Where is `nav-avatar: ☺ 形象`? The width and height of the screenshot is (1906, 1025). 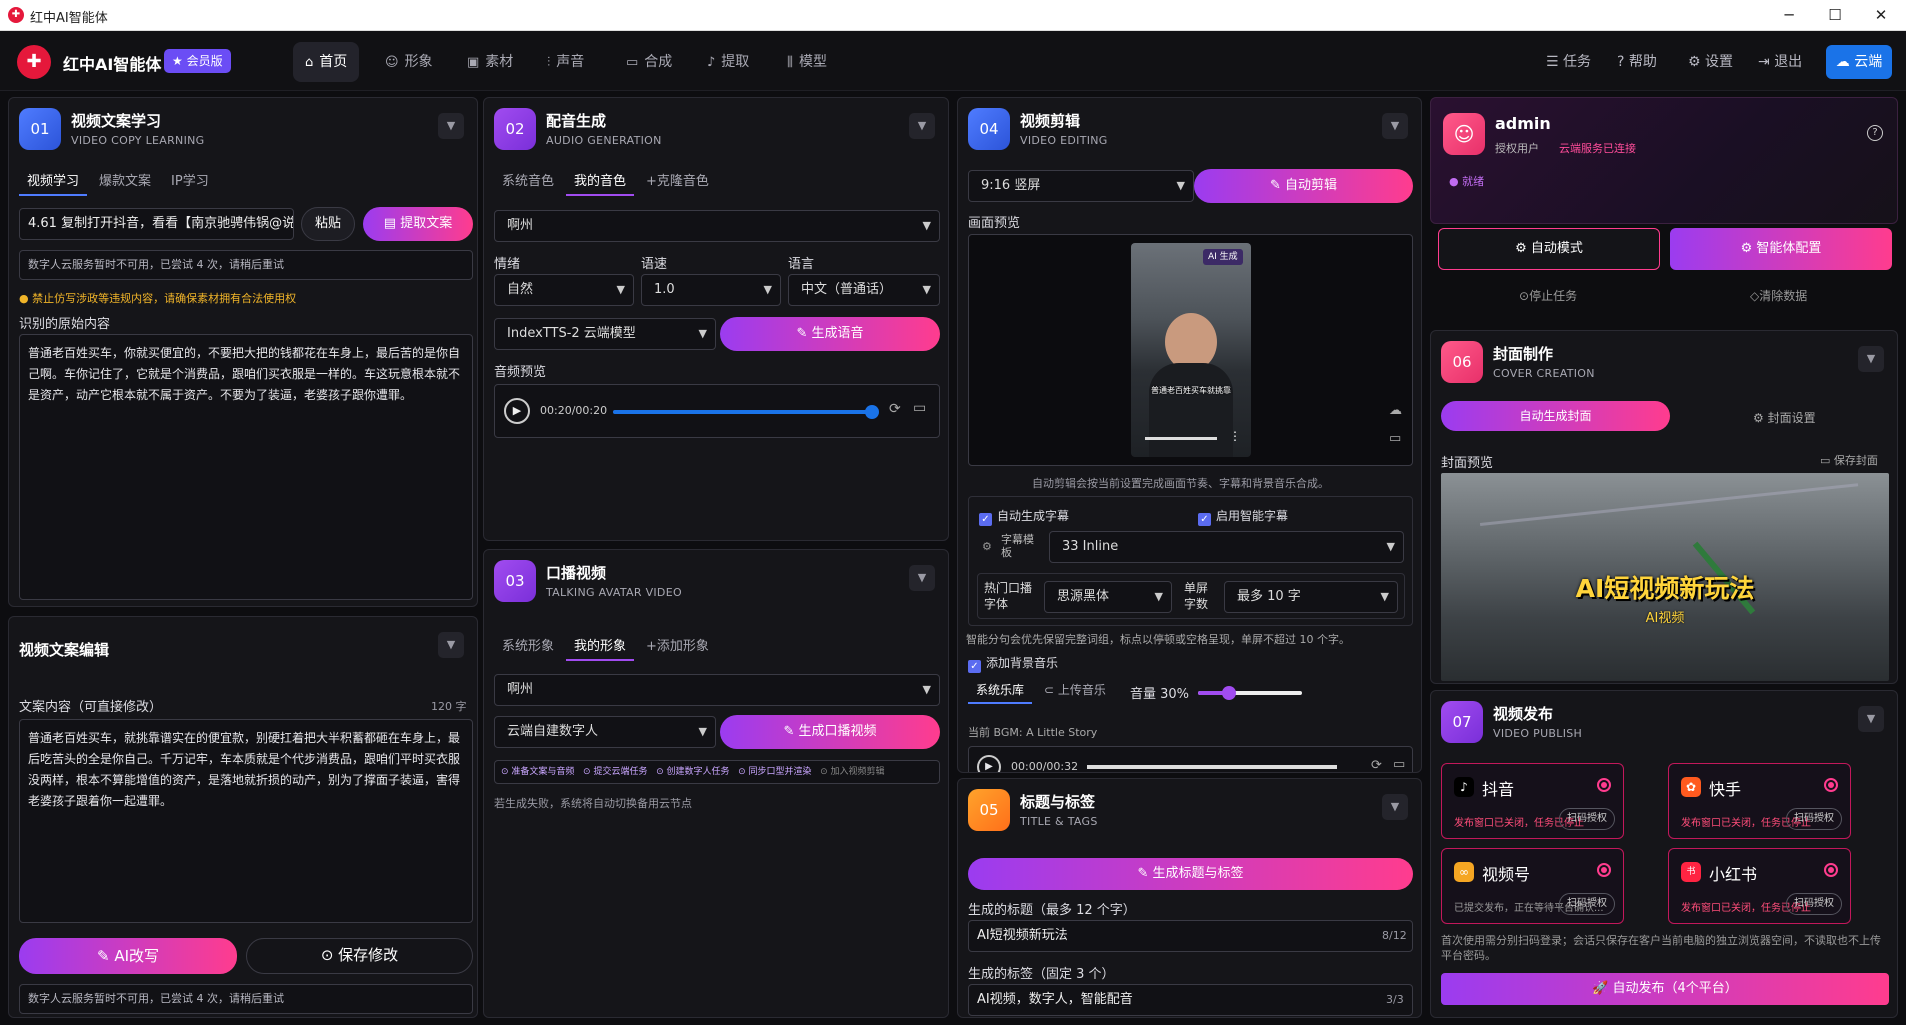 nav-avatar: ☺ 形象 is located at coordinates (409, 62).